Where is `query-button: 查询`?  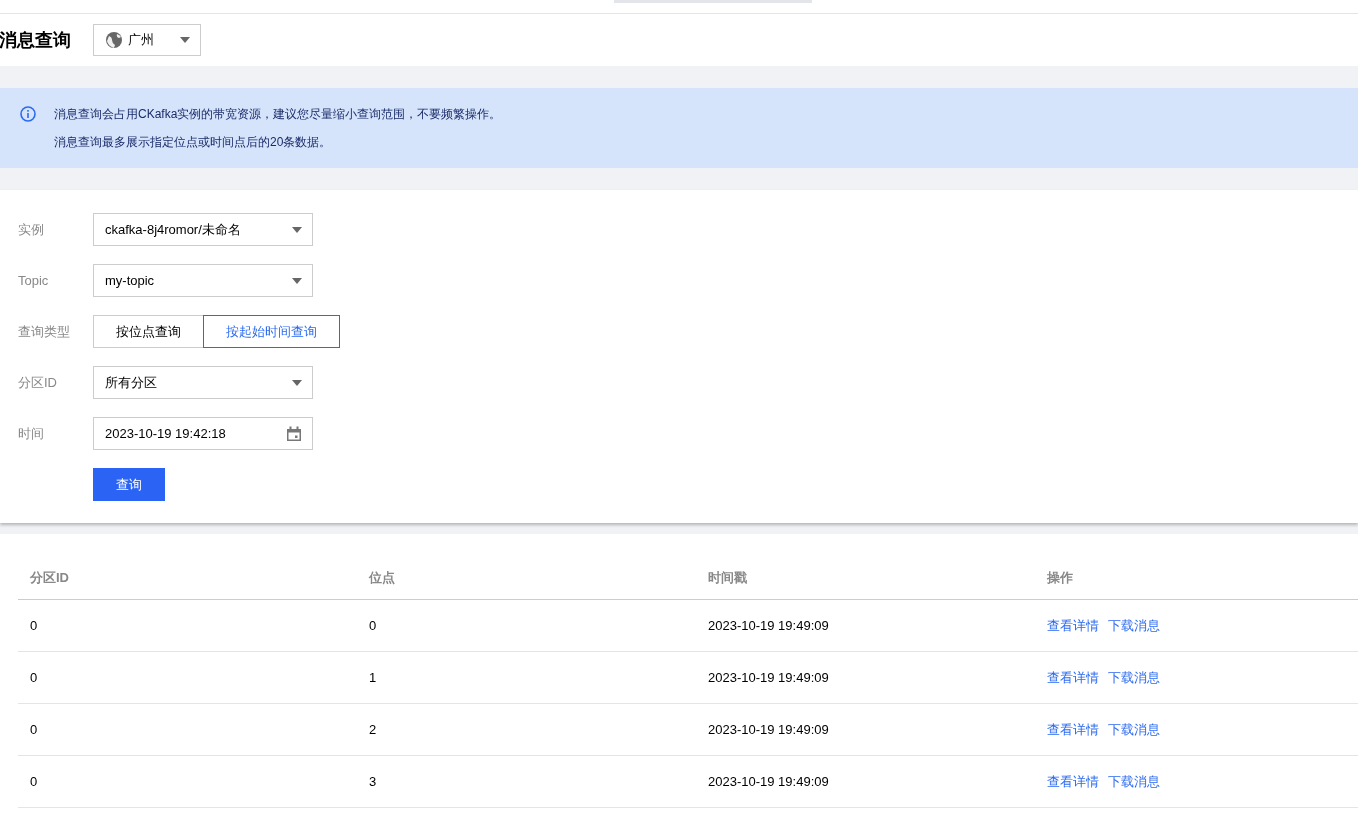
query-button: 查询 is located at coordinates (129, 484).